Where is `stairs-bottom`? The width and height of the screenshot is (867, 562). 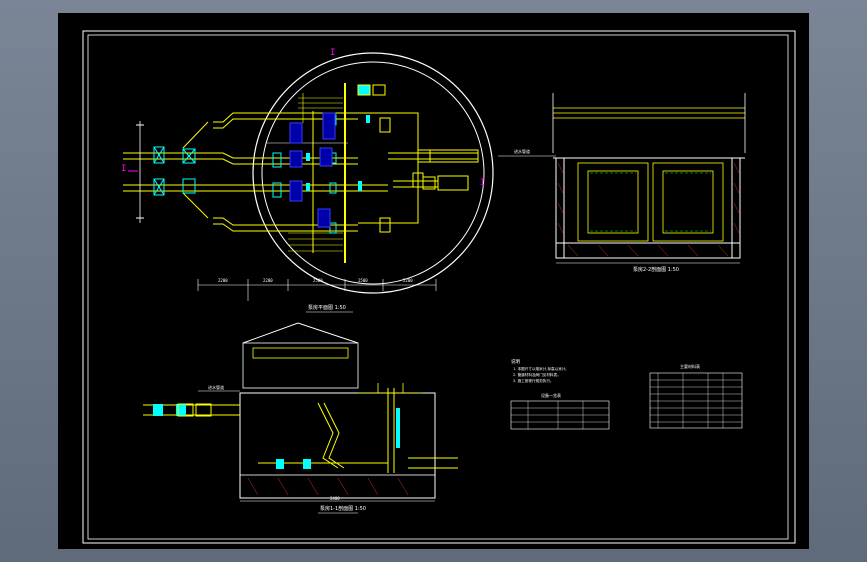
stairs-bottom is located at coordinates (315, 242).